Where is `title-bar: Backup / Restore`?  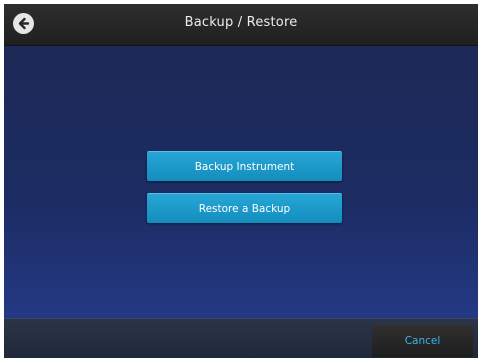 title-bar: Backup / Restore is located at coordinates (241, 25).